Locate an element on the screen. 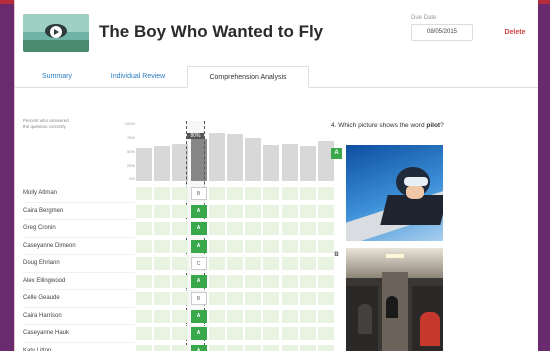 This screenshot has width=550, height=351. book-cover-thumbnail is located at coordinates (56, 33).